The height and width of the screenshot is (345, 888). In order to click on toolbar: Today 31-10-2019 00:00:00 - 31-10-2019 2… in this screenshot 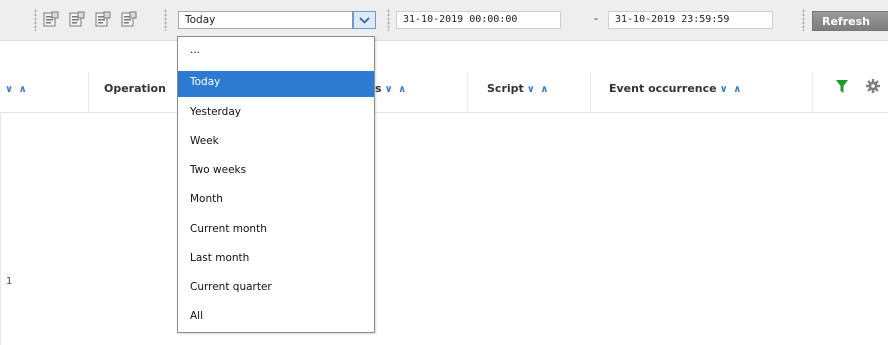, I will do `click(444, 20)`.